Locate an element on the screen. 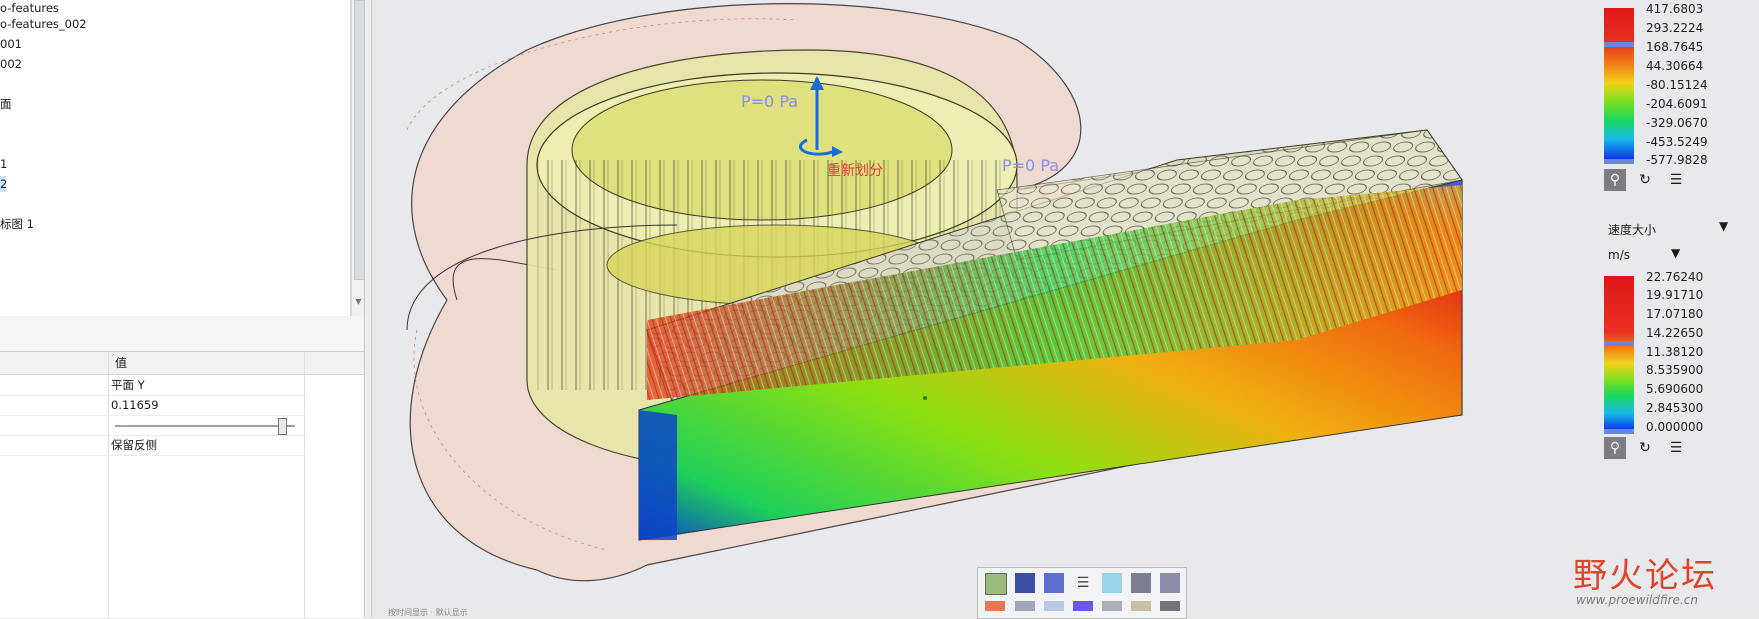 The height and width of the screenshot is (619, 1759). tree-item-label: 2 is located at coordinates (4, 184).